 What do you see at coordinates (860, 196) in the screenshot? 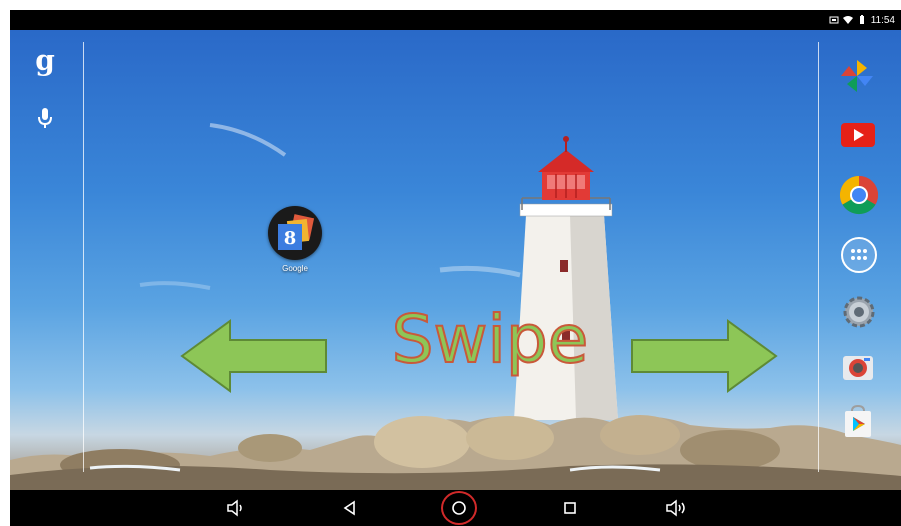
I see `chrome-icon` at bounding box center [860, 196].